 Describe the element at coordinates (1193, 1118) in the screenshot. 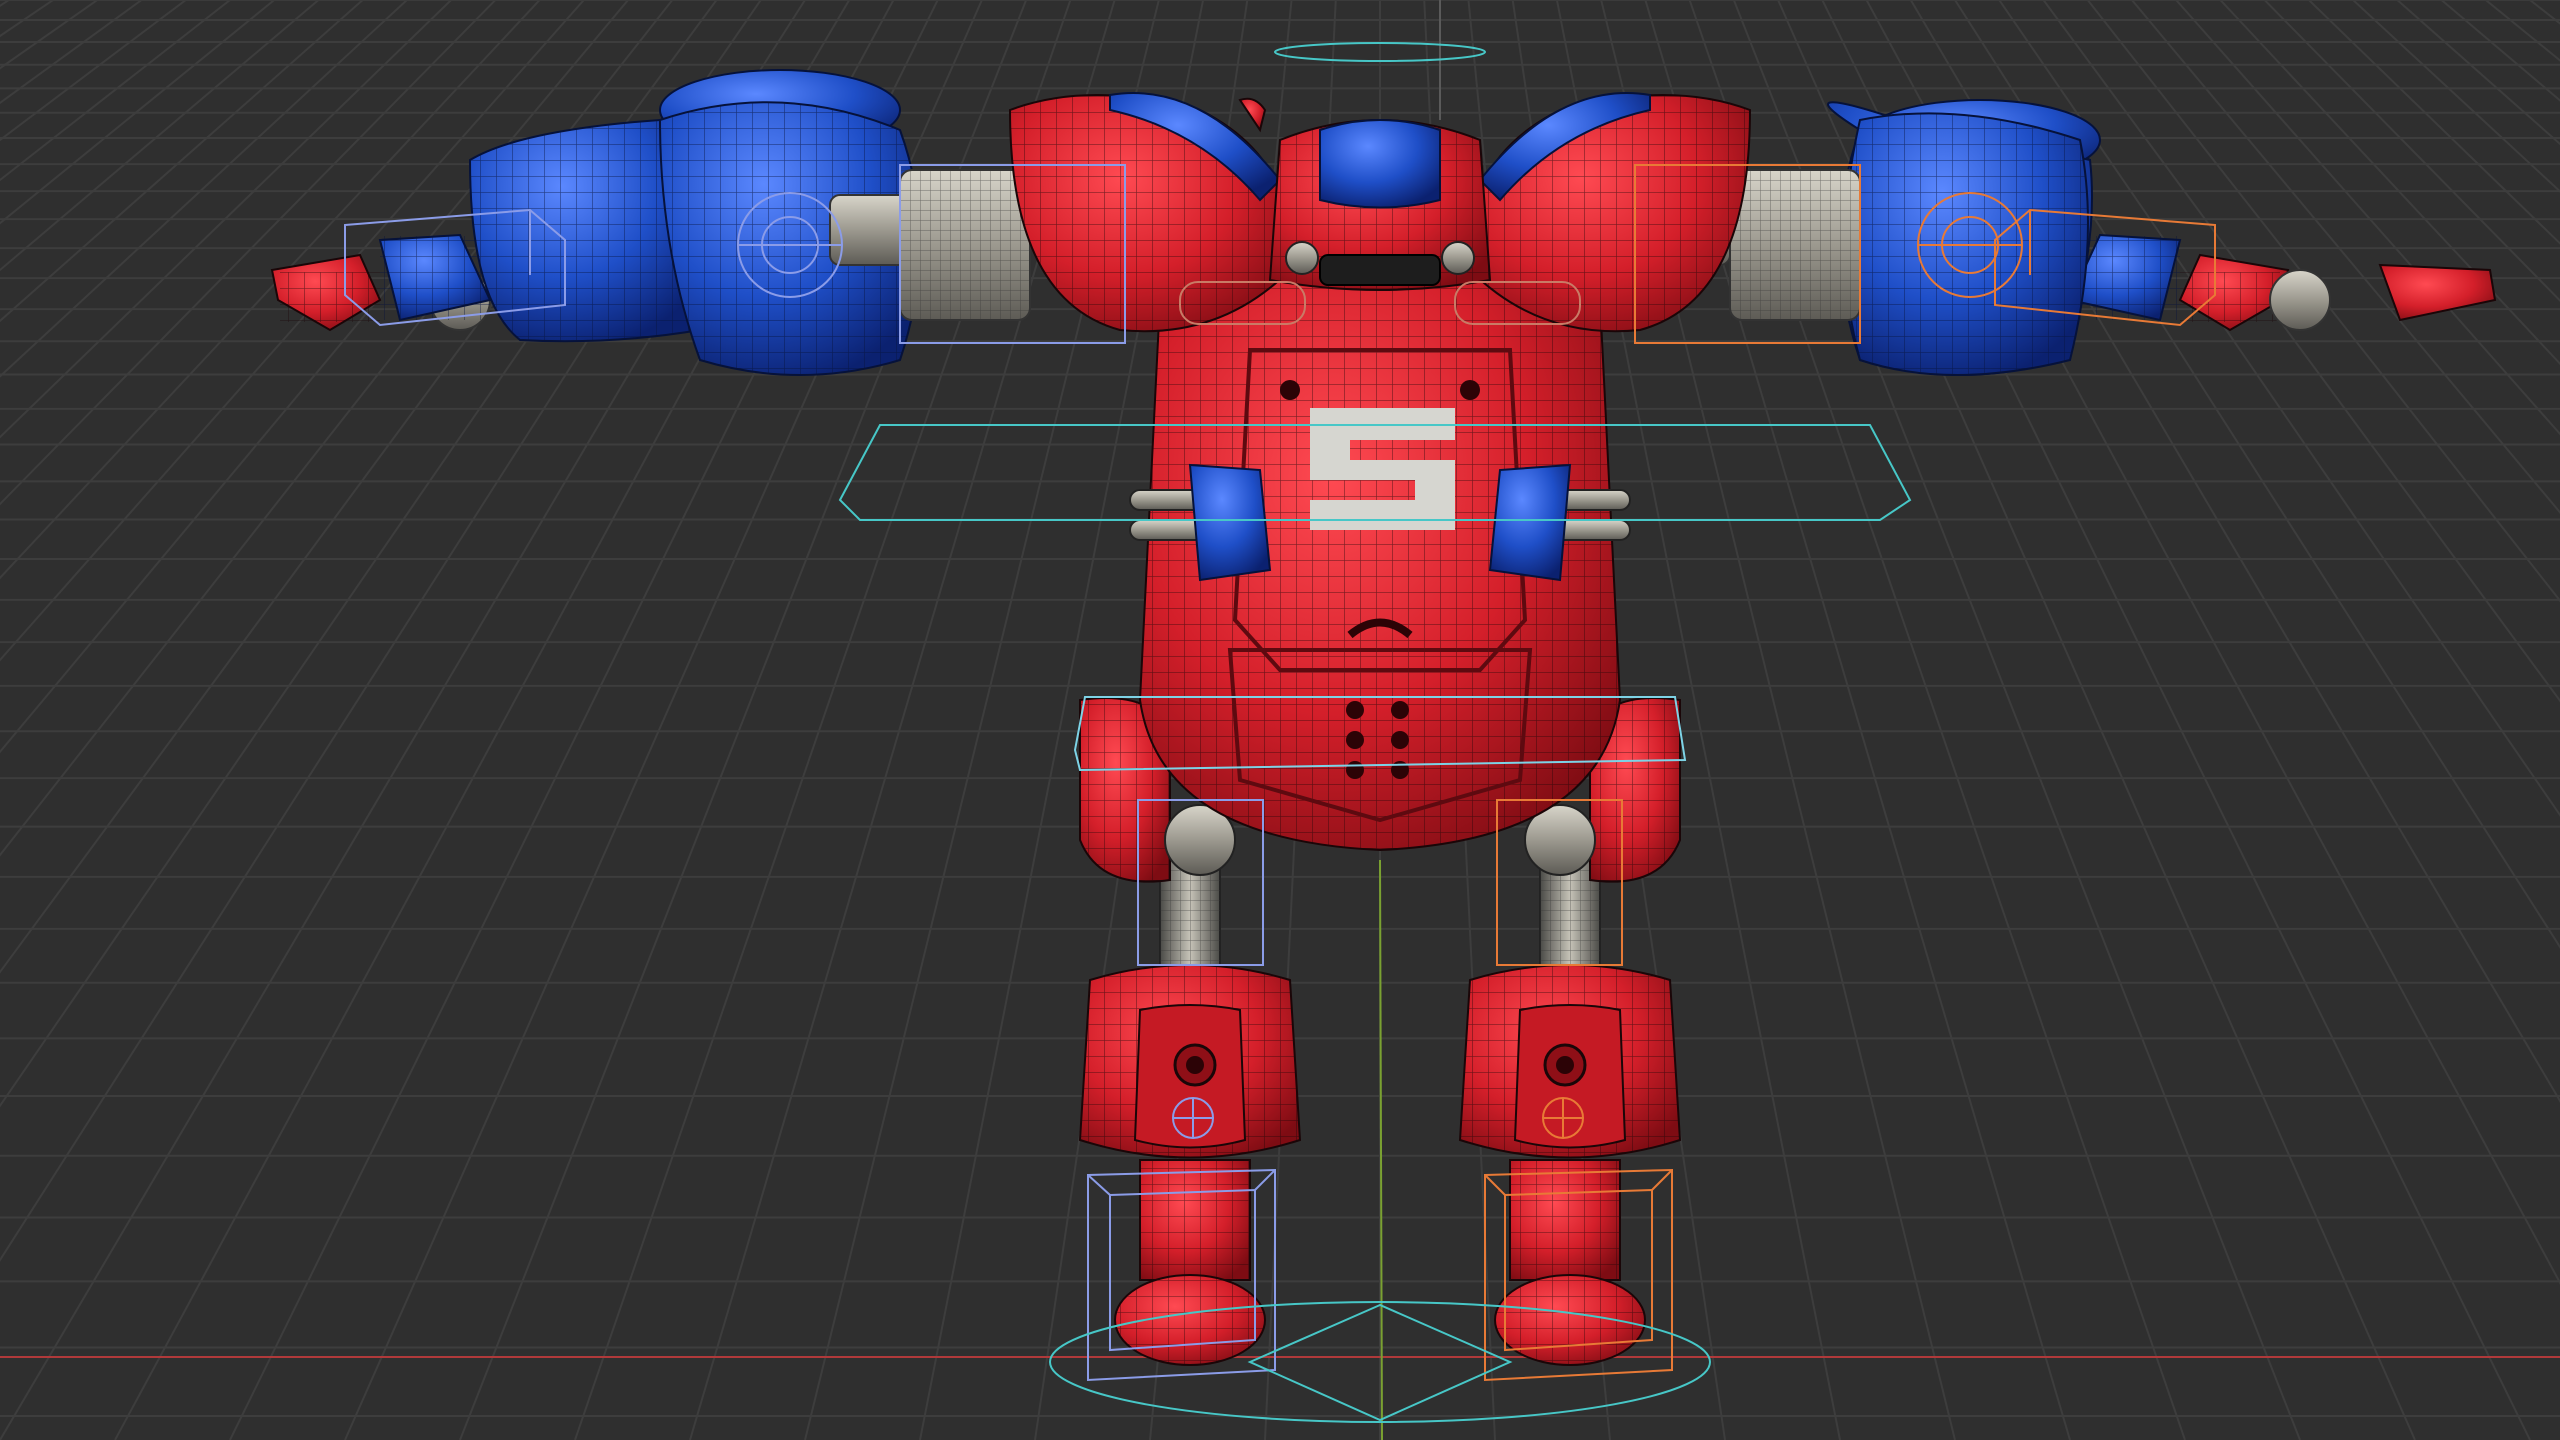

I see `knee-pole-left` at that location.